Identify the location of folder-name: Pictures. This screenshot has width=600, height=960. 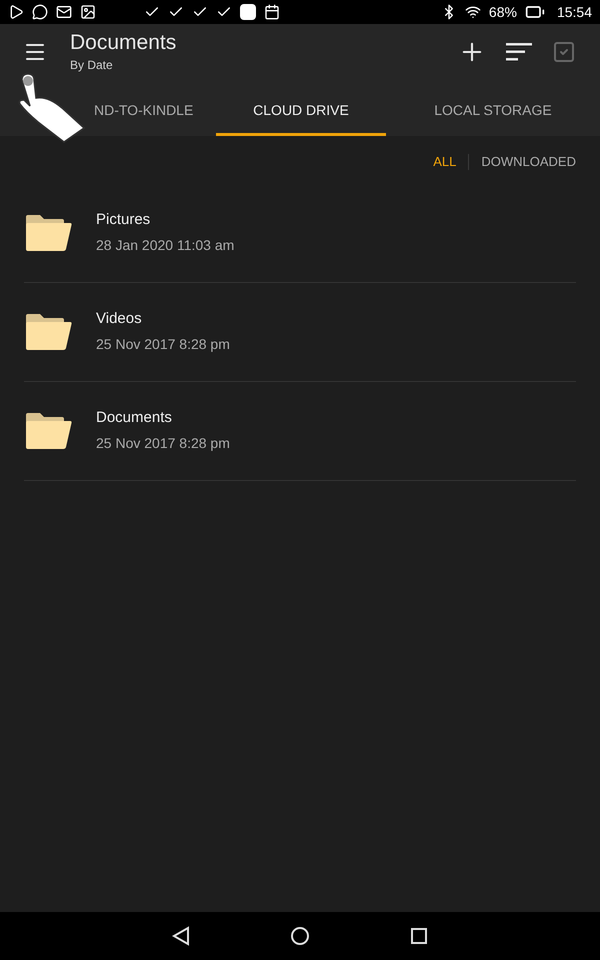
(124, 220).